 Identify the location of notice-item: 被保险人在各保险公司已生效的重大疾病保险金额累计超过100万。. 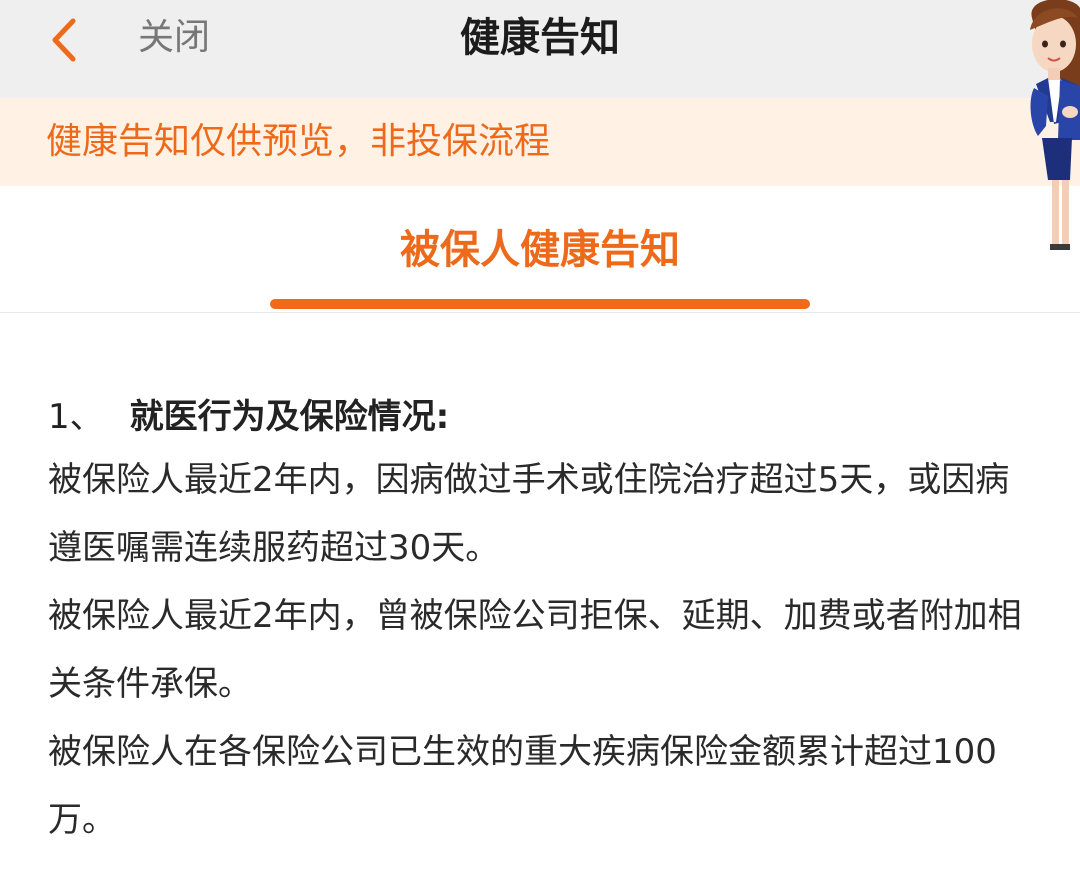
(522, 786).